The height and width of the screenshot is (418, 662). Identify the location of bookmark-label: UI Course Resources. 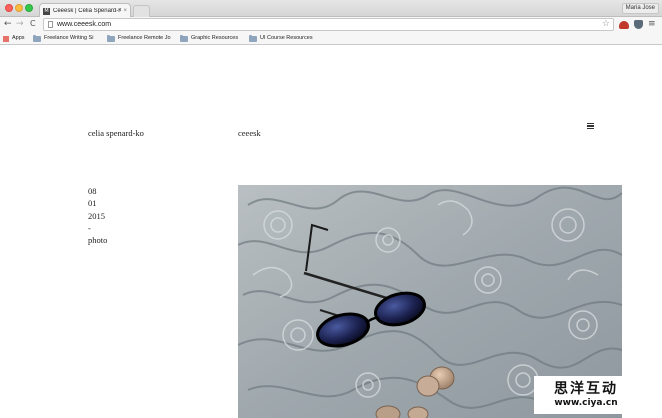
(286, 38).